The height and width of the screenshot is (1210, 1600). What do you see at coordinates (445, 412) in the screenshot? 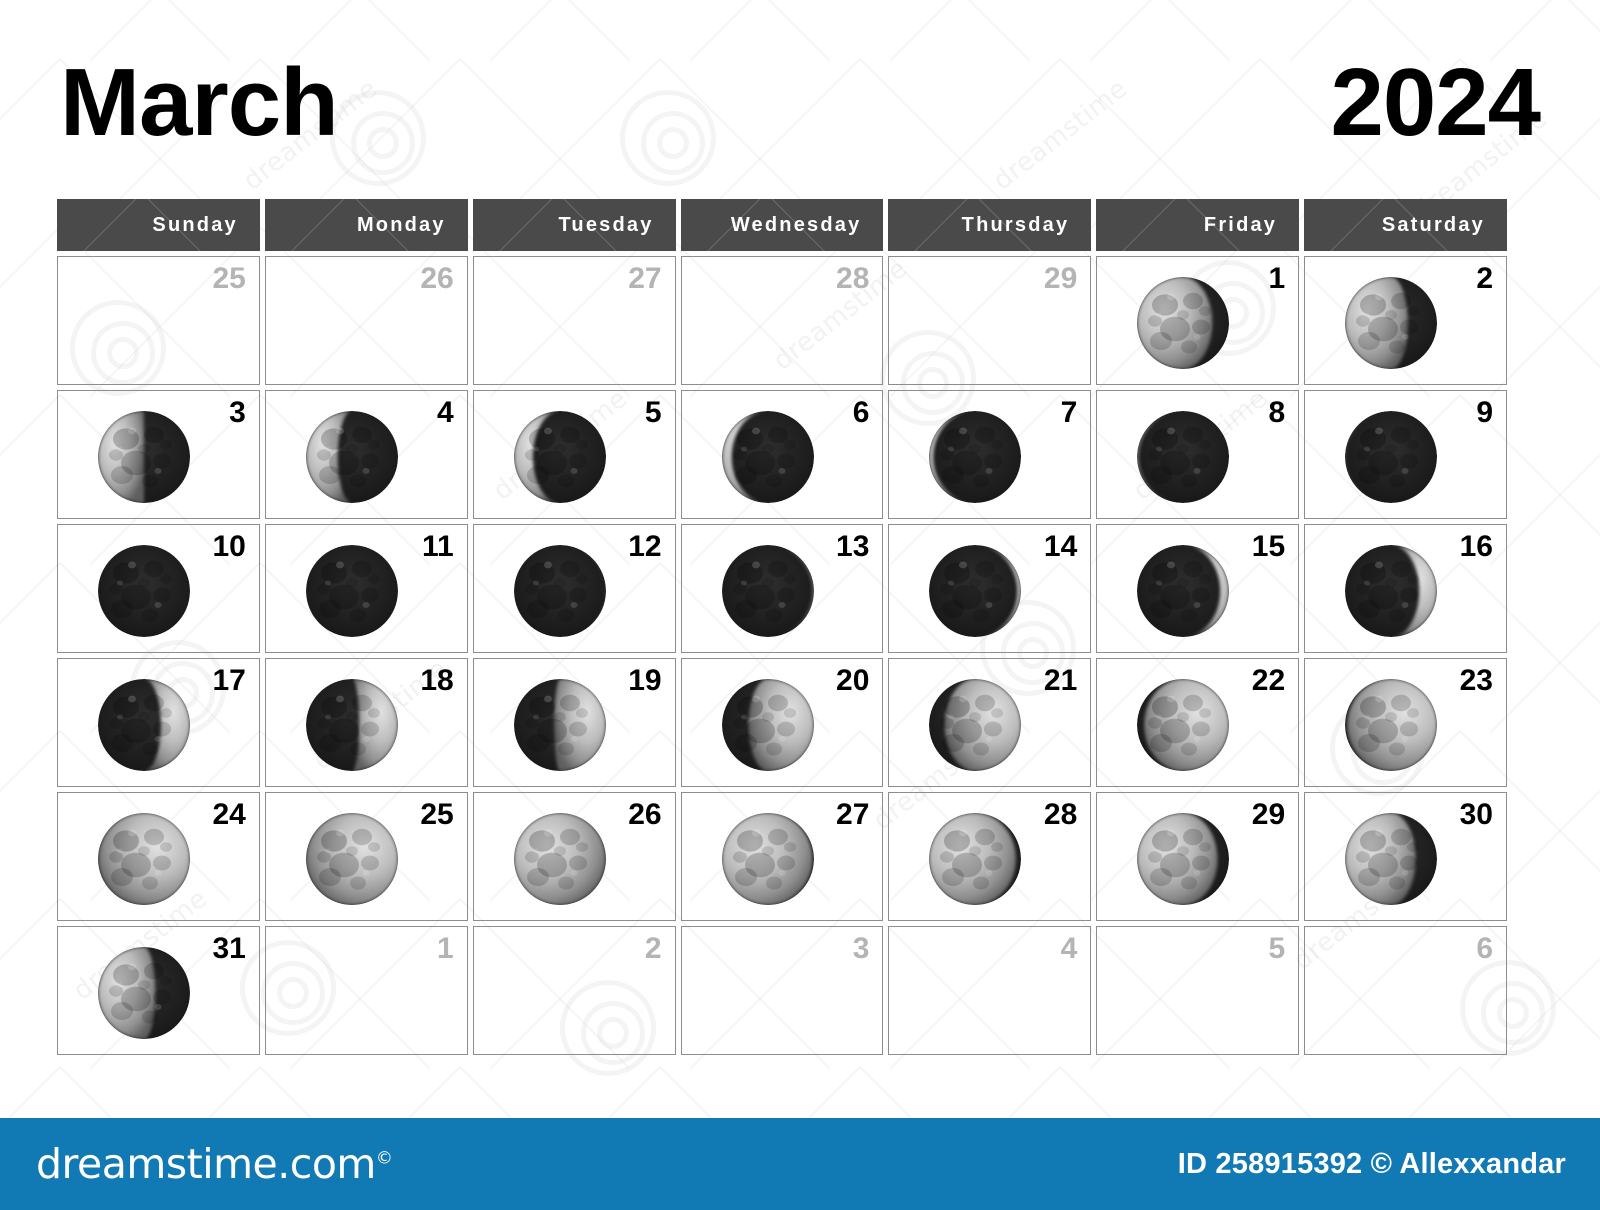
I see `day-number: 4` at bounding box center [445, 412].